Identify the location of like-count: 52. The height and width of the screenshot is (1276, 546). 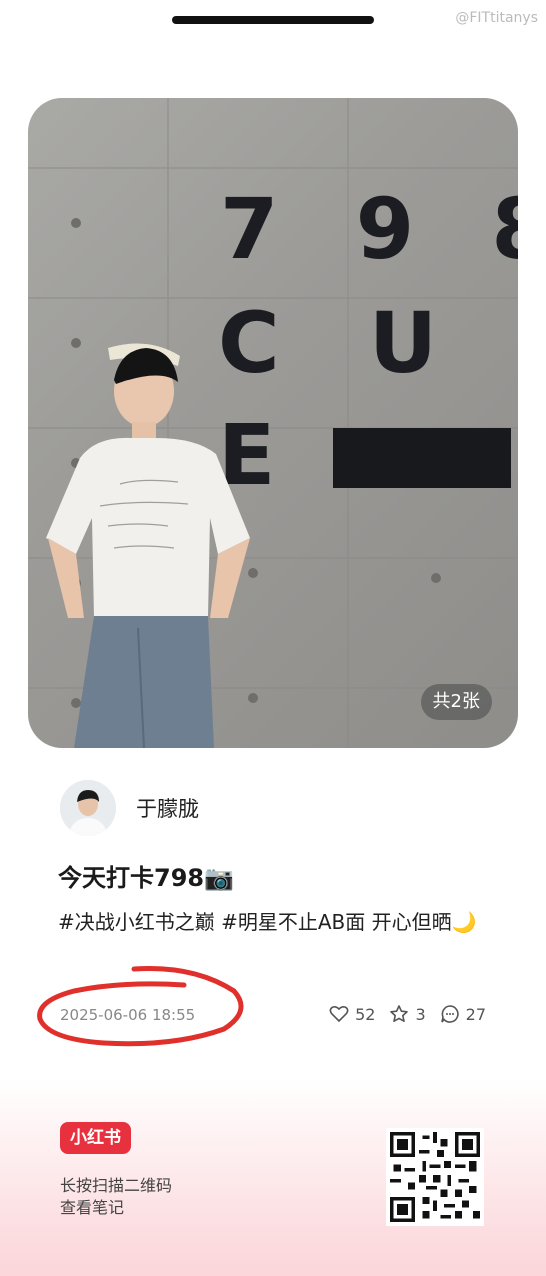
(365, 1014).